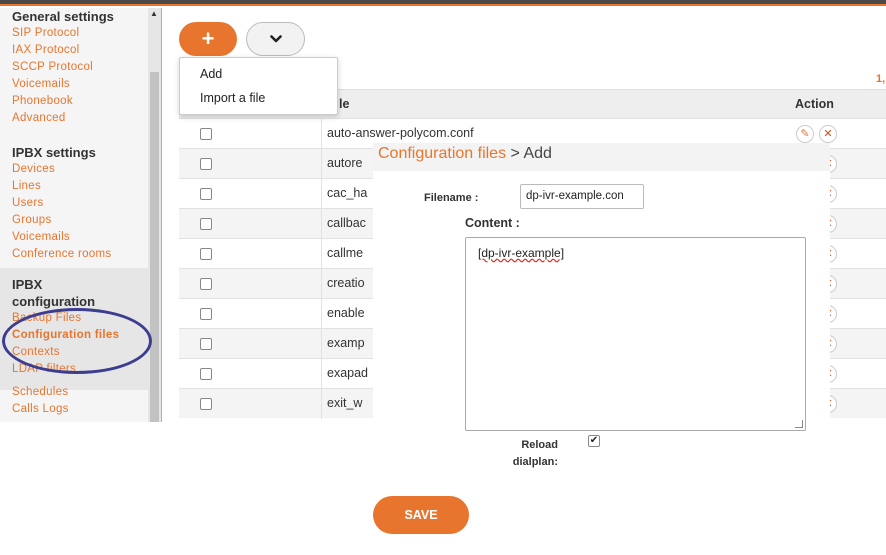  I want to click on sidebar-item-devices: Devices, so click(74, 169).